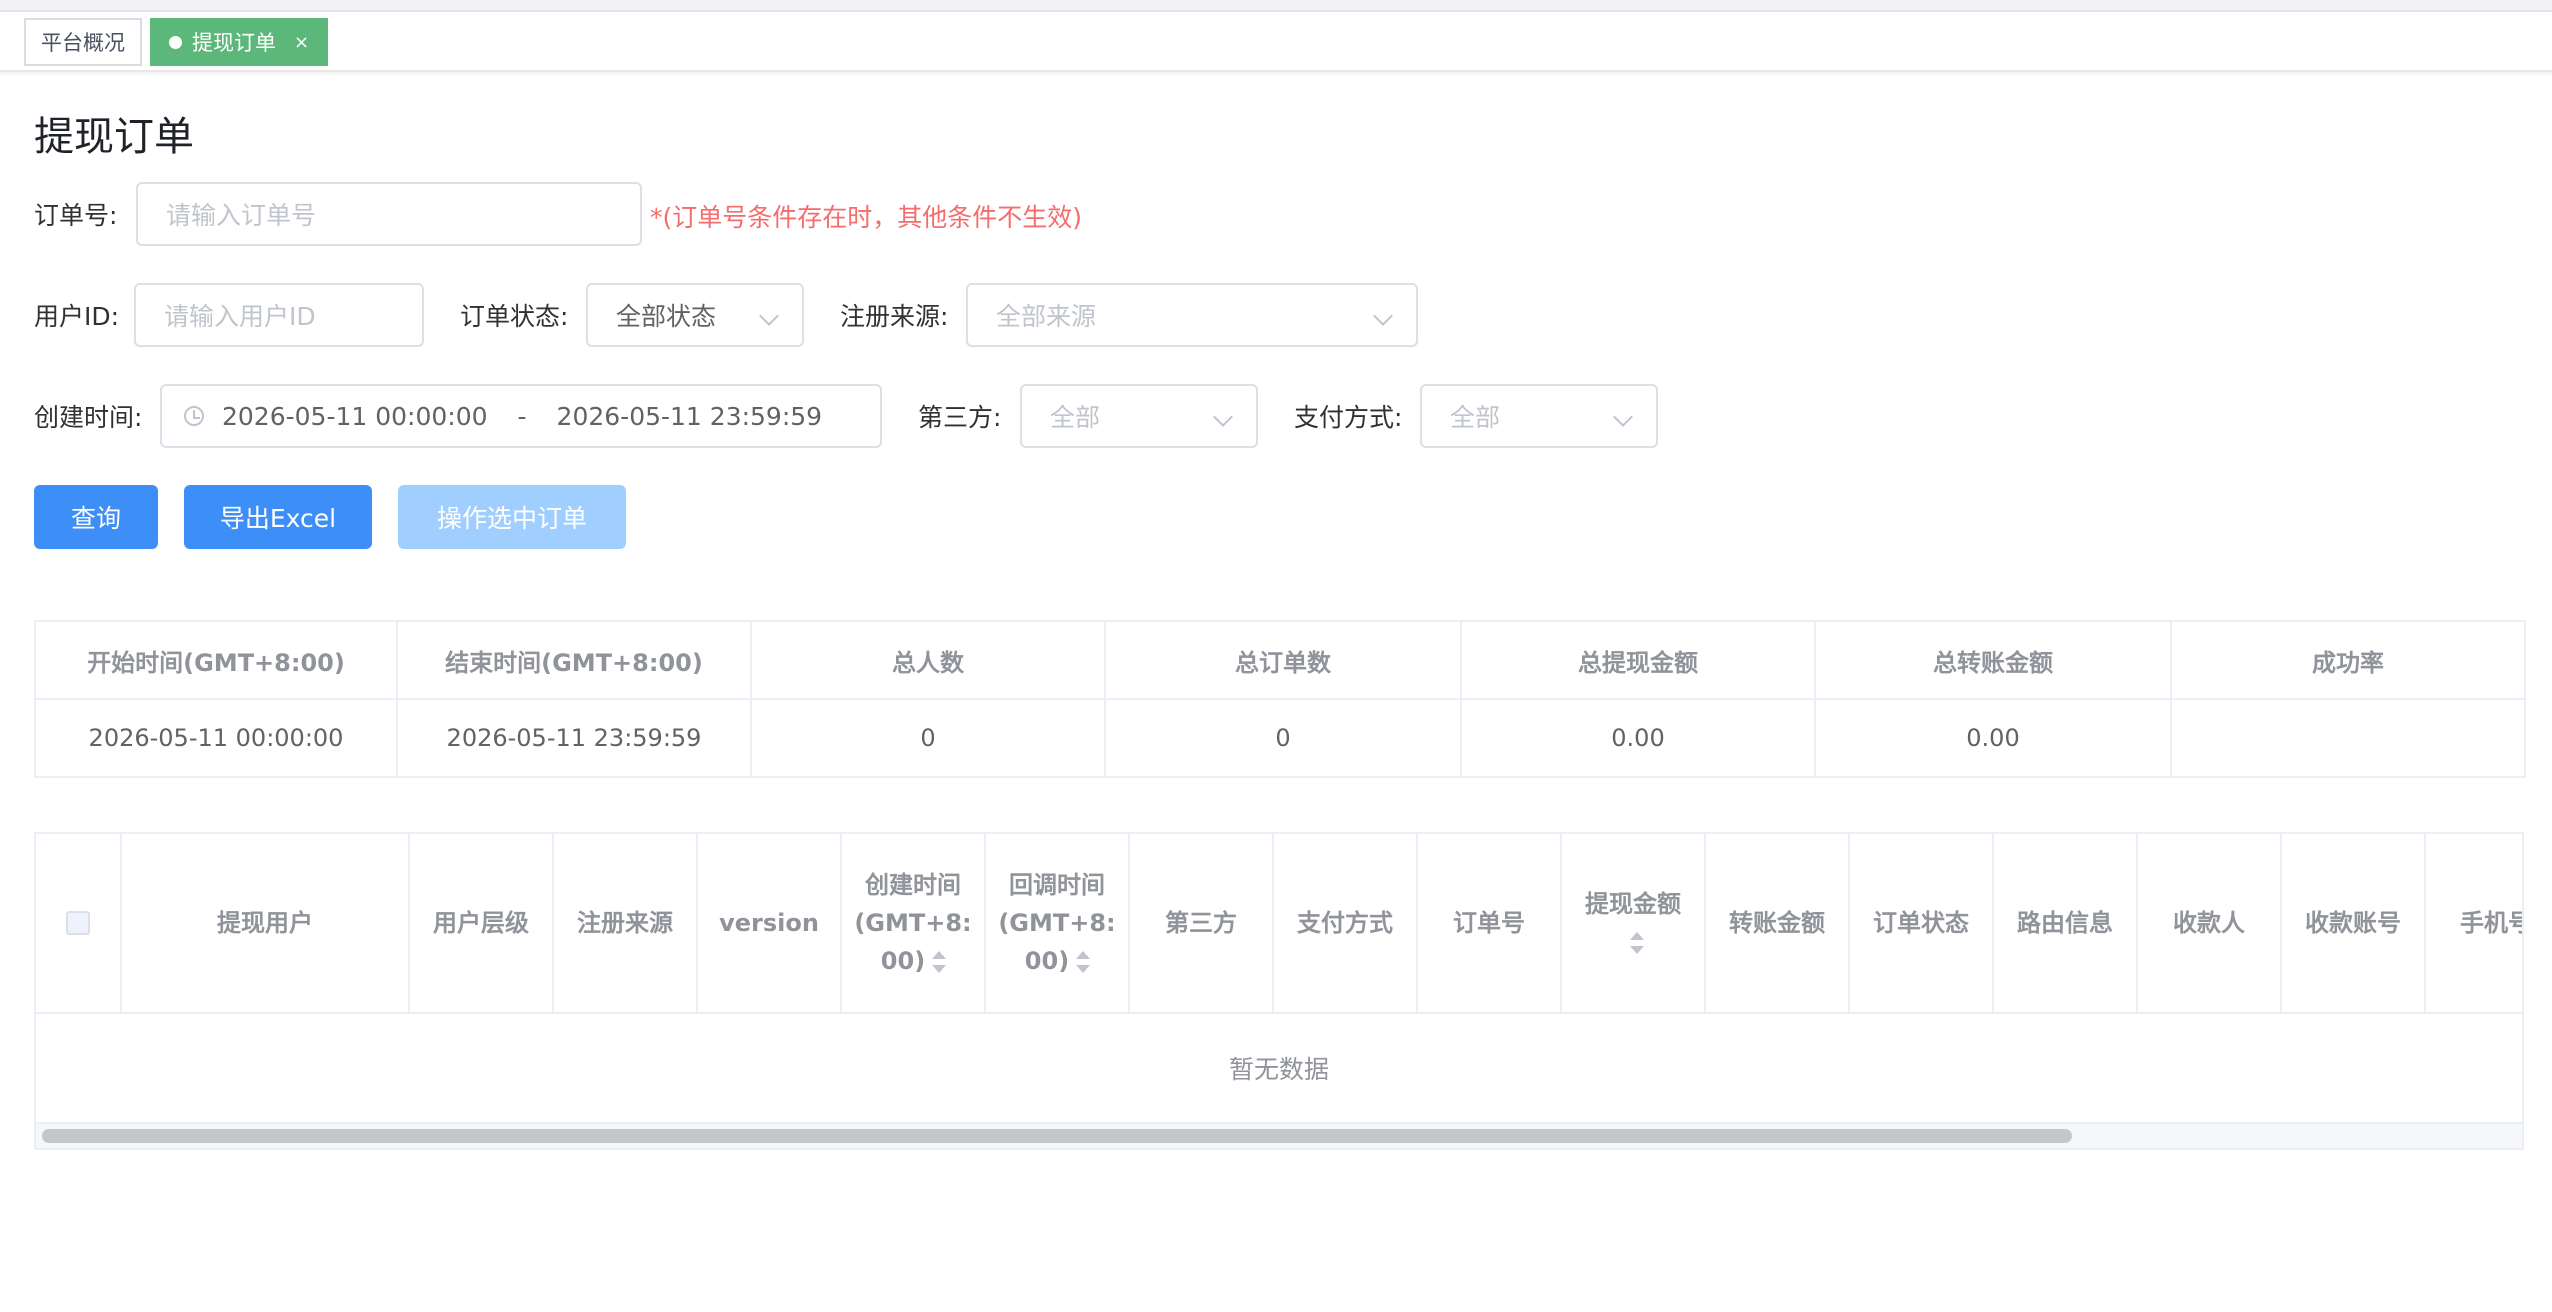 The width and height of the screenshot is (2552, 1312). I want to click on col-third-label: 第三方, so click(1201, 923).